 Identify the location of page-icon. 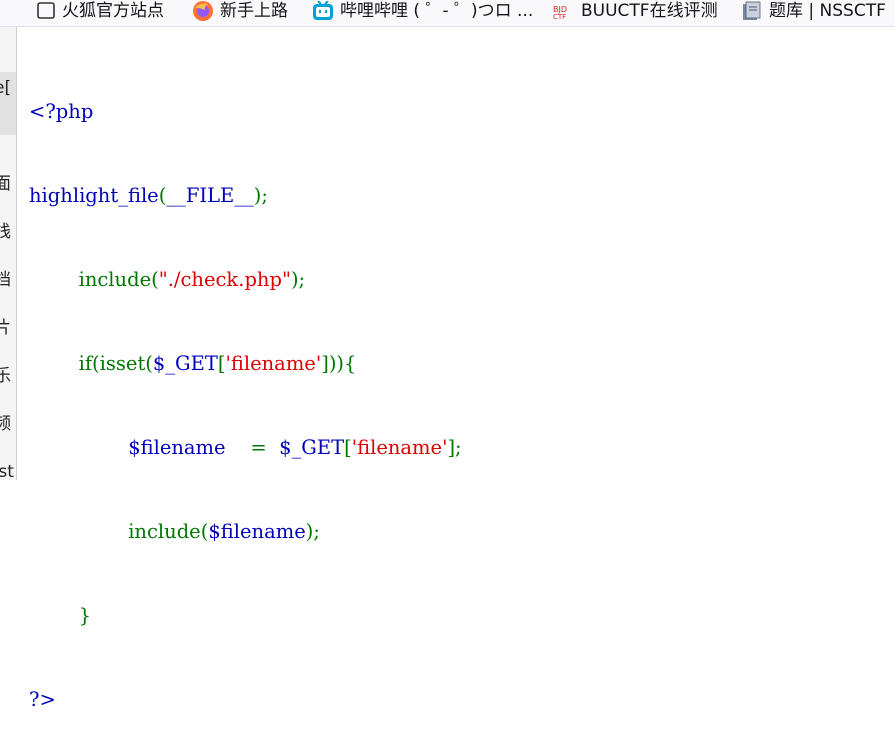
(46, 11).